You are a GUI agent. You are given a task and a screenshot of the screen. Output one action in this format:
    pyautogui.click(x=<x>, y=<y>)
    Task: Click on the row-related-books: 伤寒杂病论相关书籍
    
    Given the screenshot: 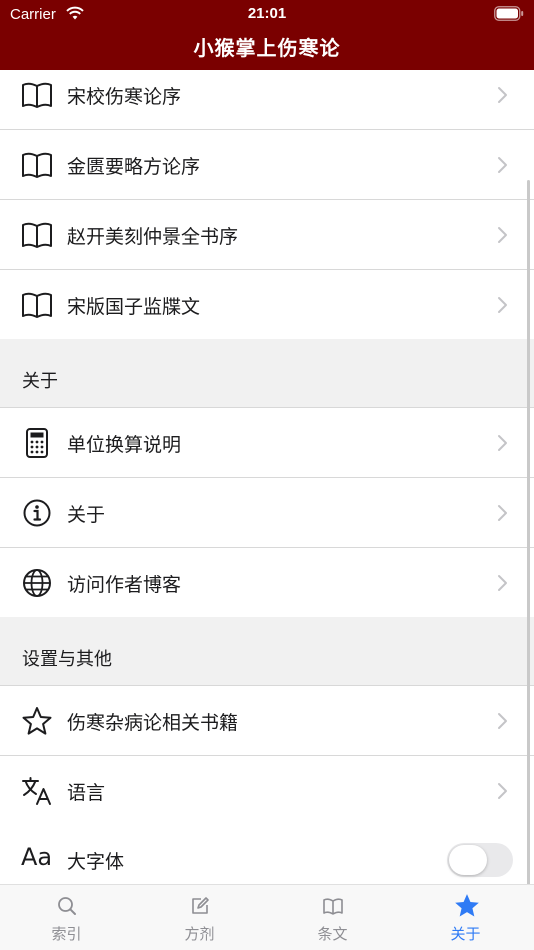 What is the action you would take?
    pyautogui.click(x=267, y=721)
    